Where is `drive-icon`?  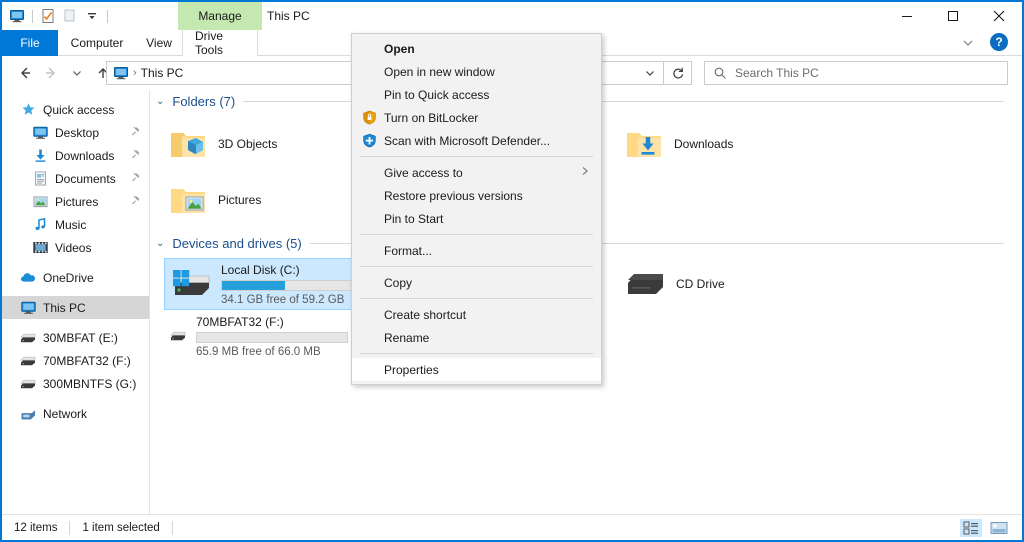
drive-icon is located at coordinates (28, 361).